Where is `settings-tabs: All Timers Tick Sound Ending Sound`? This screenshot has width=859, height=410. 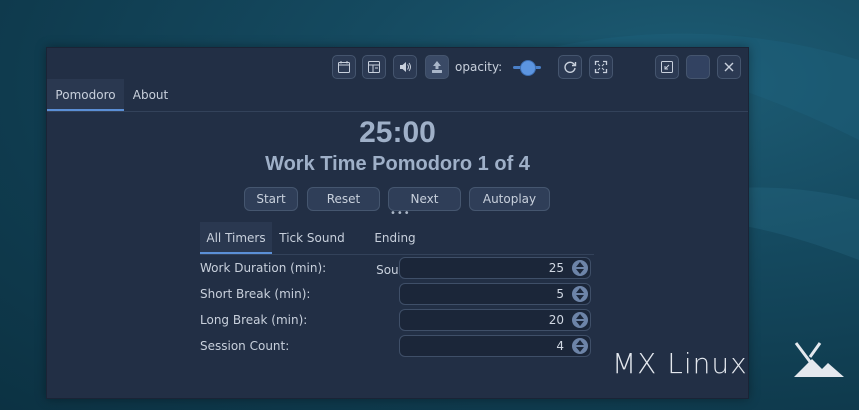 settings-tabs: All Timers Tick Sound Ending Sound is located at coordinates (397, 249).